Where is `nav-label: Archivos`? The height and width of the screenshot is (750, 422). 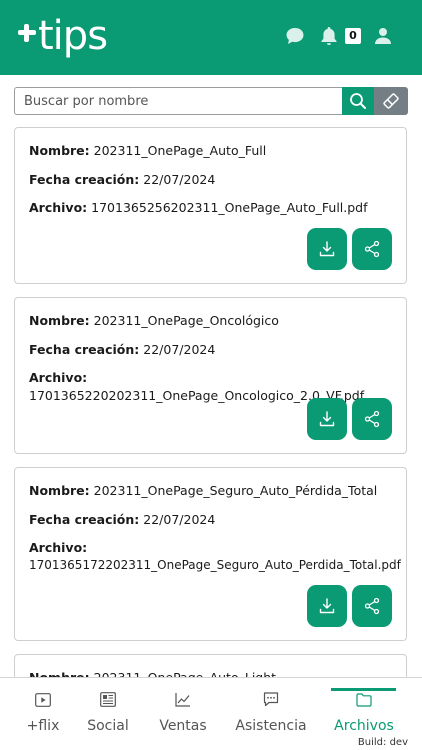
nav-label: Archivos is located at coordinates (364, 726).